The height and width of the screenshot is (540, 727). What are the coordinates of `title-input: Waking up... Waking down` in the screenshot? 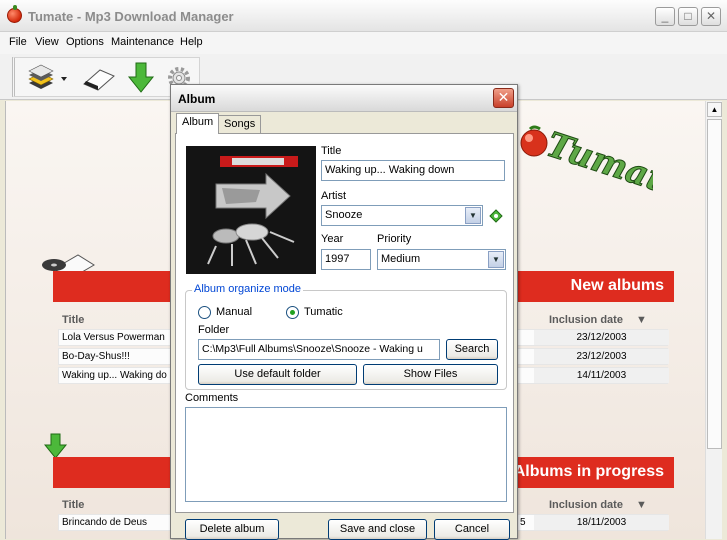 It's located at (413, 170).